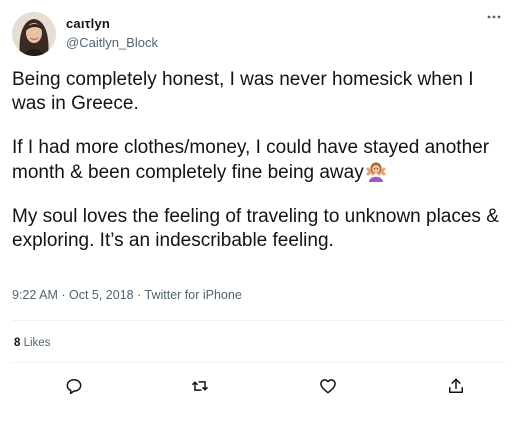 The width and height of the screenshot is (517, 426). I want to click on share-icon, so click(456, 386).